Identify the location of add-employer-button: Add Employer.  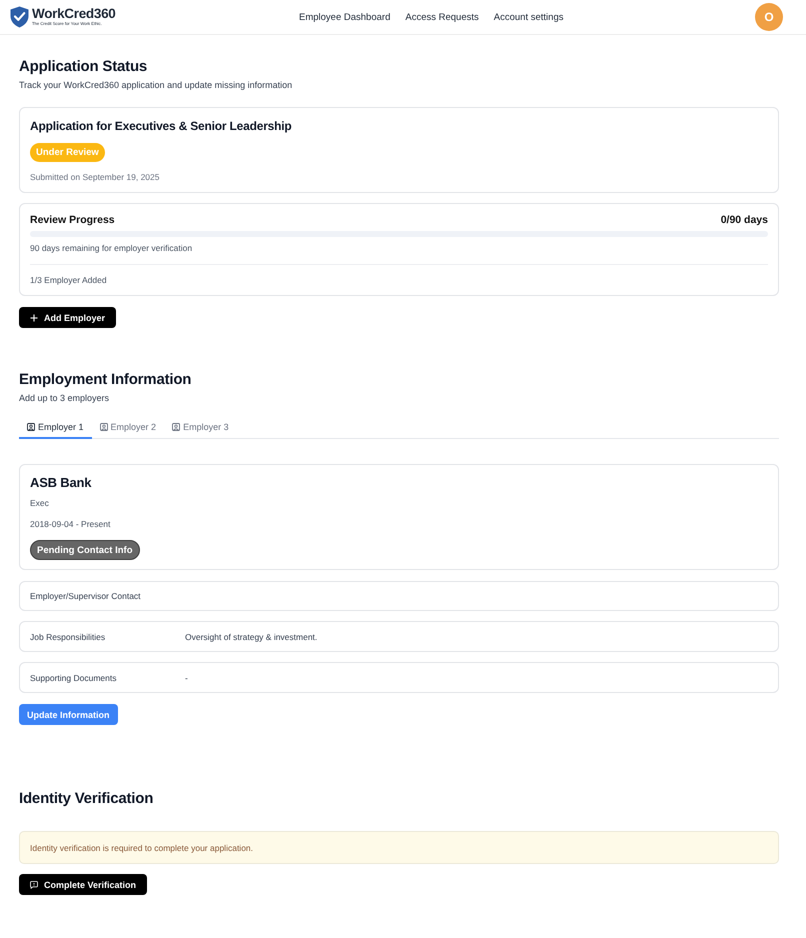
(67, 317).